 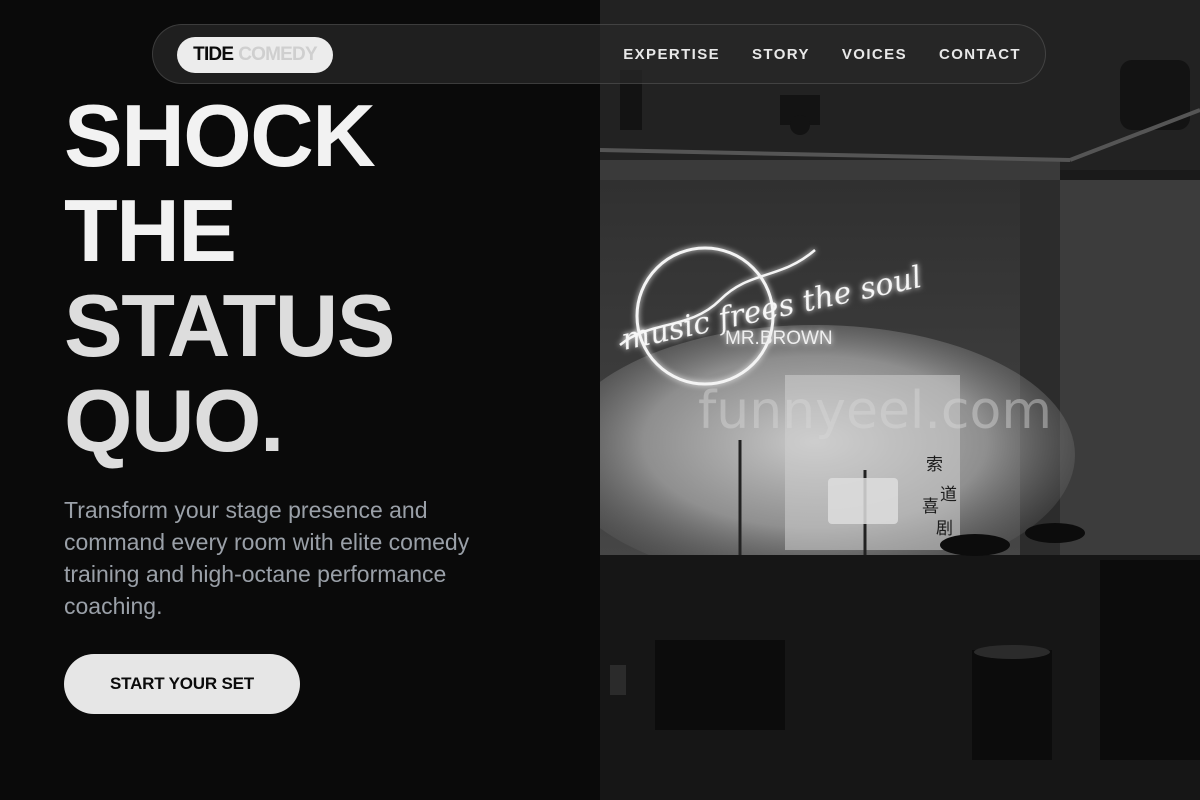 What do you see at coordinates (277, 54) in the screenshot?
I see `brand-name-secondary: COMEDY` at bounding box center [277, 54].